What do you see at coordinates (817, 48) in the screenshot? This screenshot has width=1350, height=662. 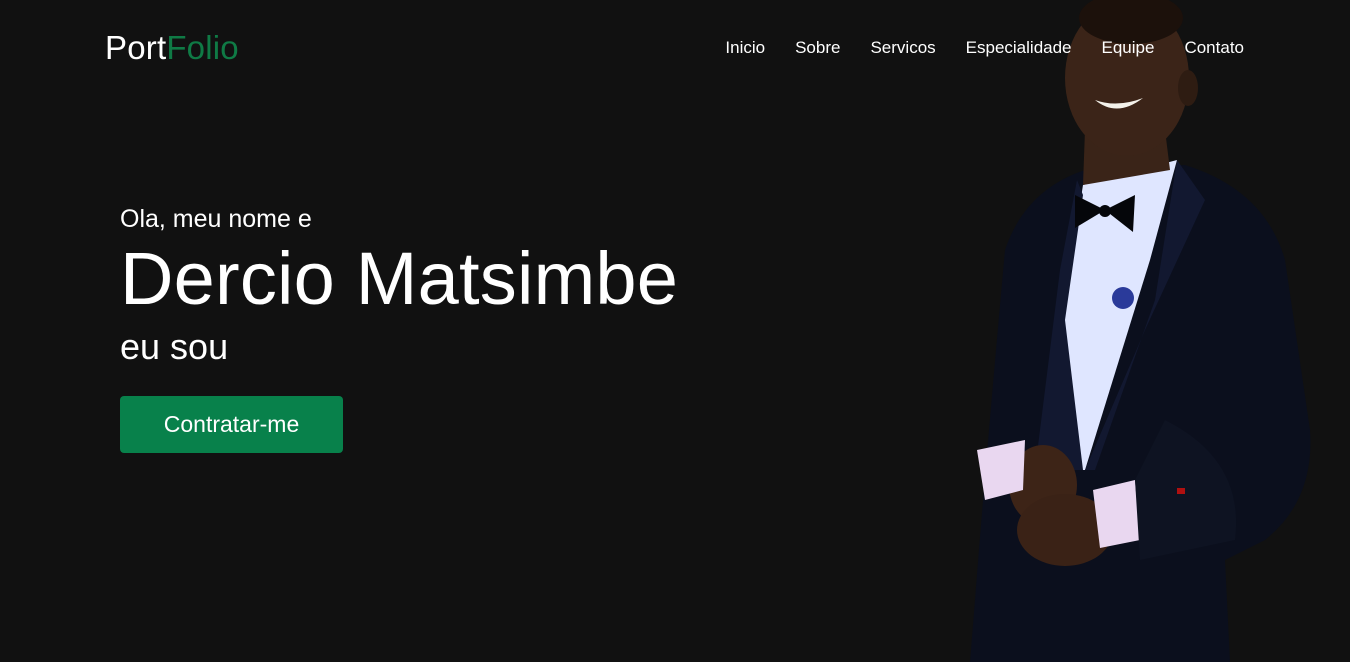 I see `nav-link-sobre: Sobre` at bounding box center [817, 48].